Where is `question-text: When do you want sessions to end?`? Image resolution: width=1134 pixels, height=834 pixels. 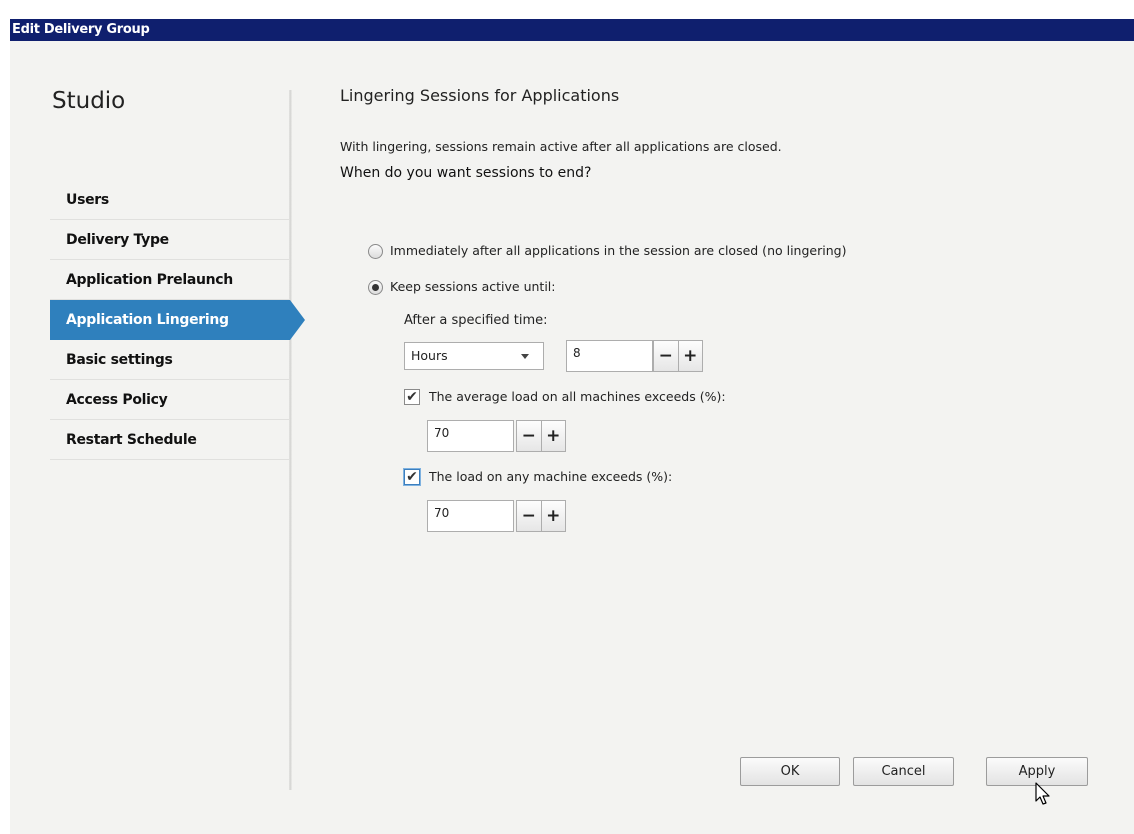 question-text: When do you want sessions to end? is located at coordinates (466, 173).